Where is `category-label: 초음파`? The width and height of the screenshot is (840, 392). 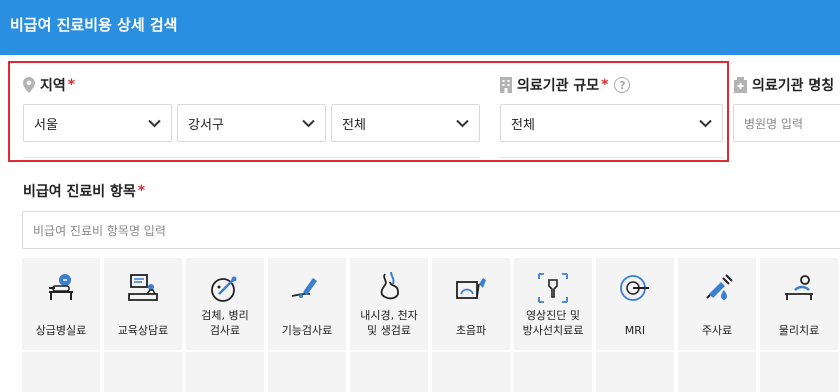
category-label: 초음파 is located at coordinates (471, 330).